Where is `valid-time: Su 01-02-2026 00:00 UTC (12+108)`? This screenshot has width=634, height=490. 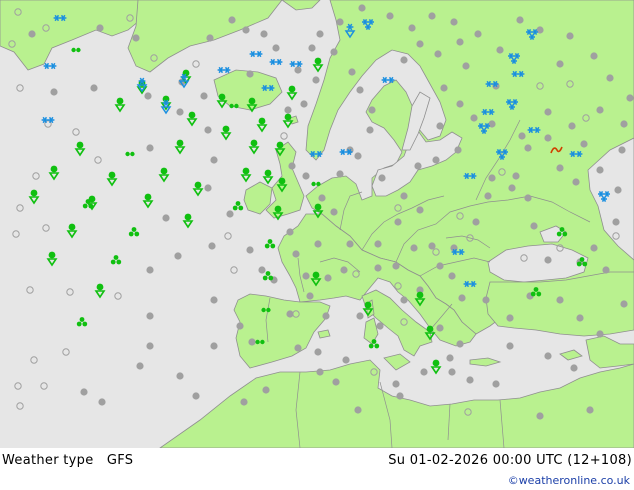 valid-time: Su 01-02-2026 00:00 UTC (12+108) is located at coordinates (510, 460).